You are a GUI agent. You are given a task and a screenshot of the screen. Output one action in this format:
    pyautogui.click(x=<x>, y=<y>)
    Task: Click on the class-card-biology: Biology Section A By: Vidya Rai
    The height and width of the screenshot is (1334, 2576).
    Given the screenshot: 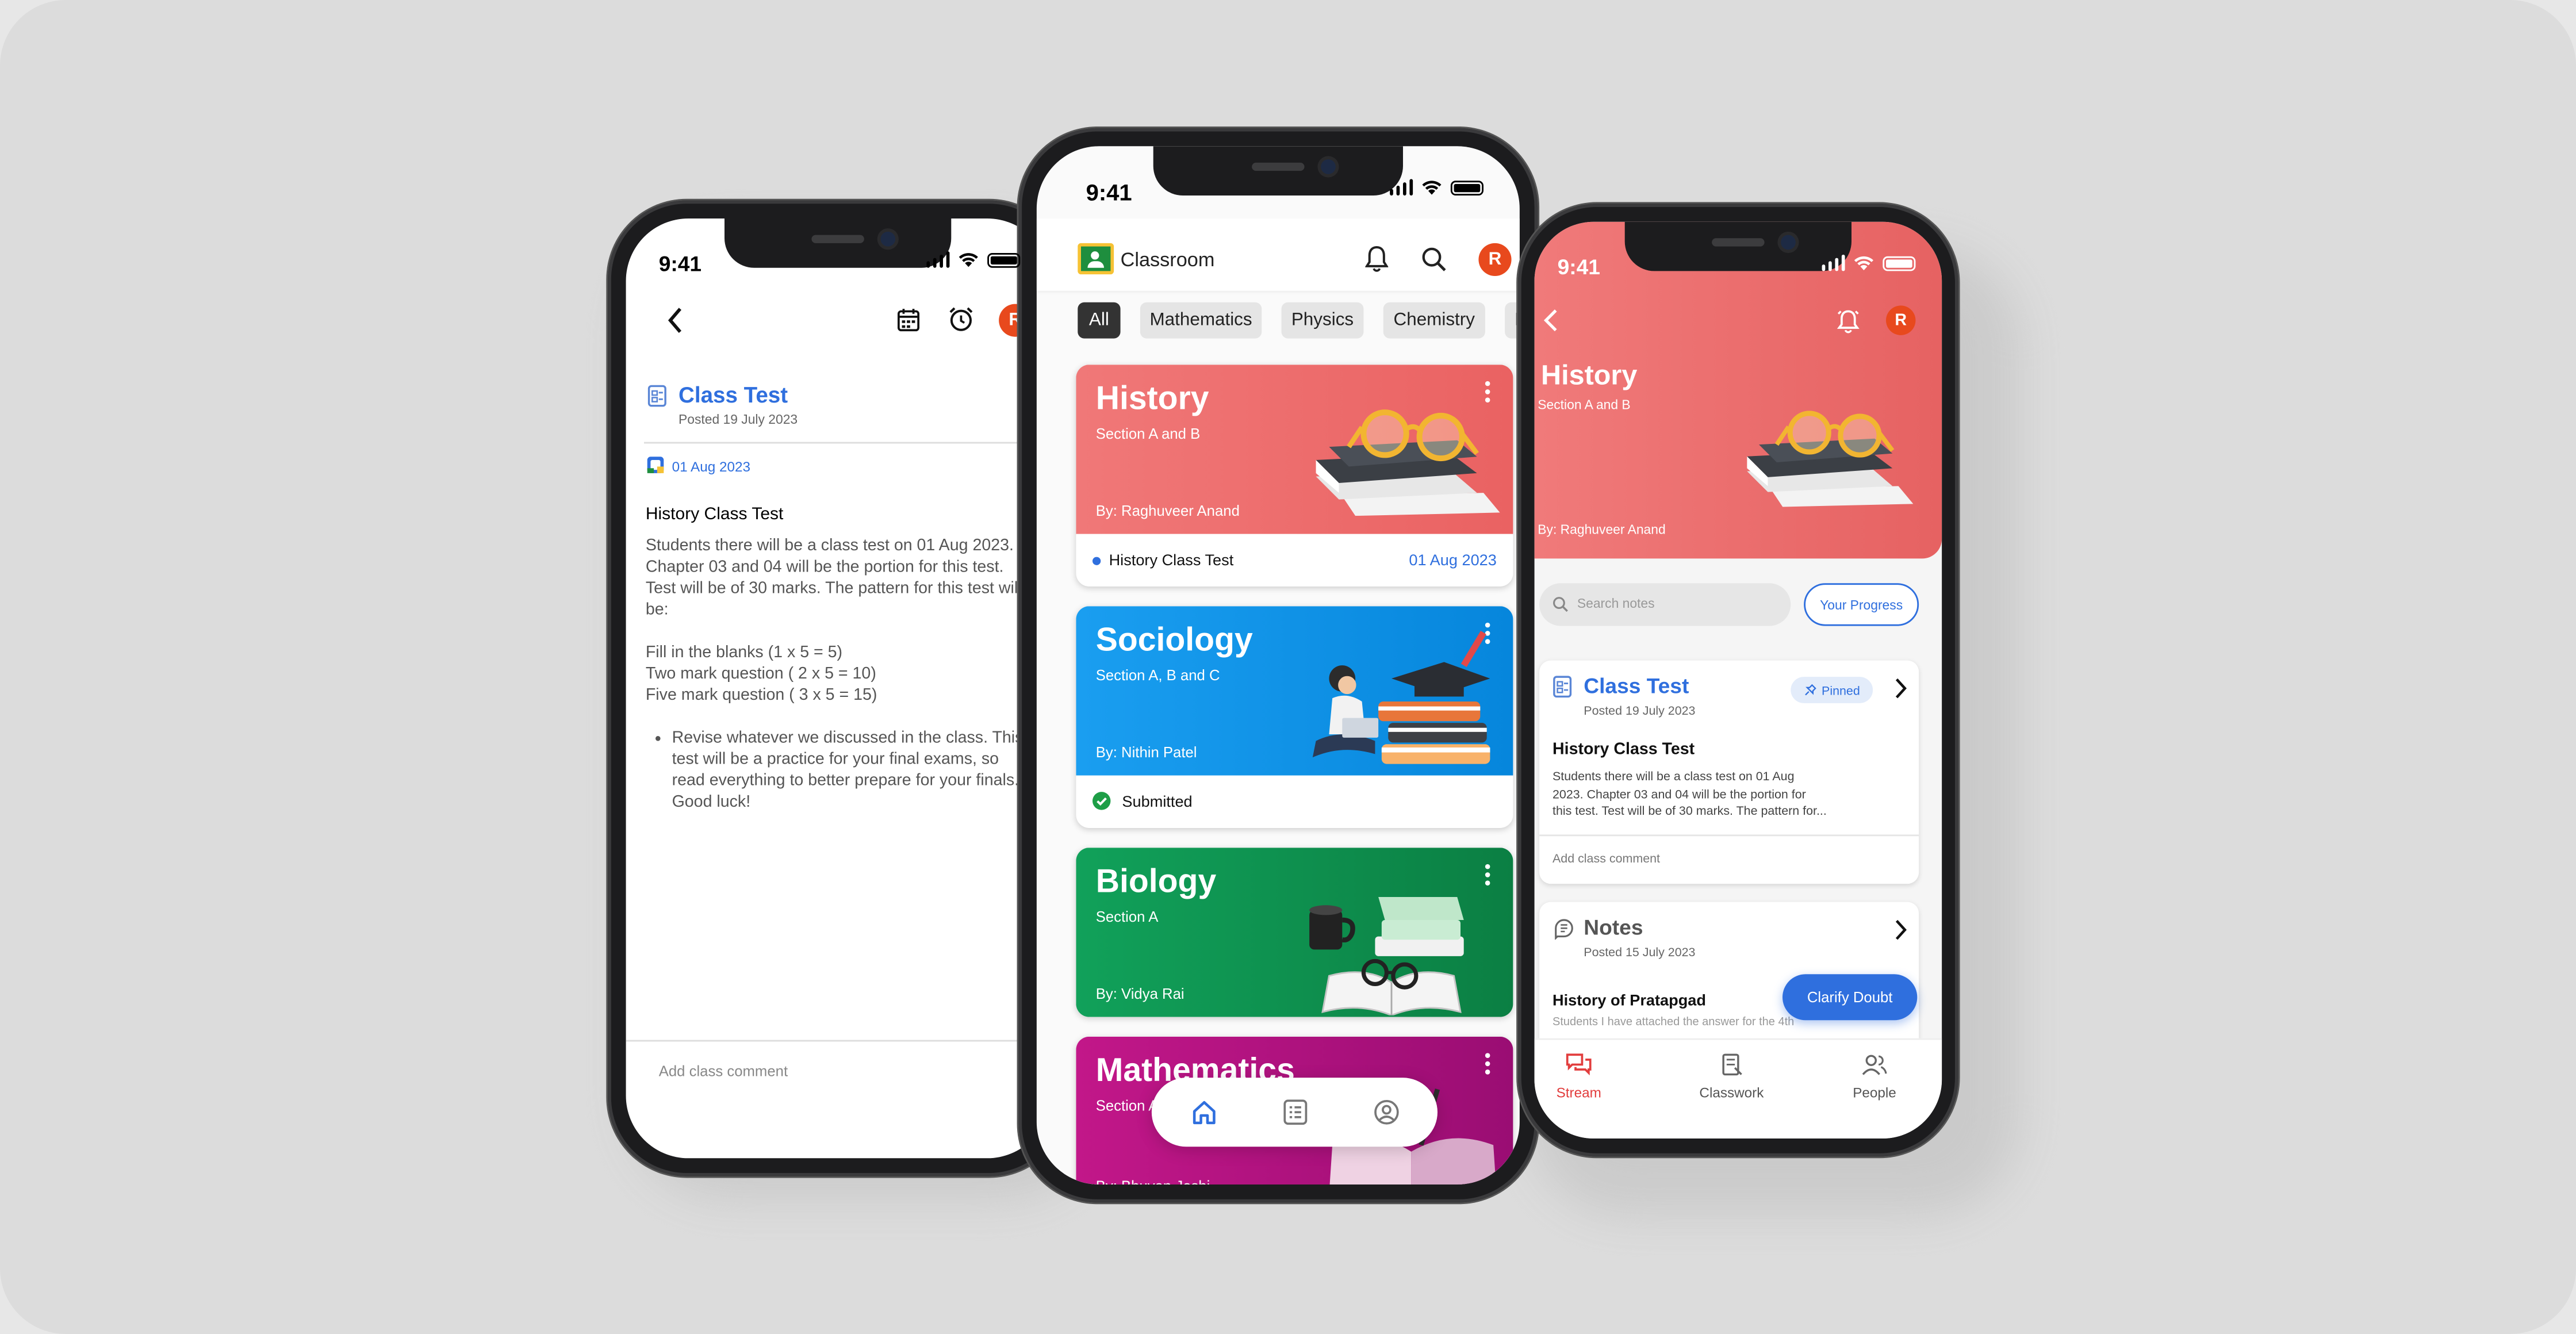 What is the action you would take?
    pyautogui.click(x=1294, y=932)
    